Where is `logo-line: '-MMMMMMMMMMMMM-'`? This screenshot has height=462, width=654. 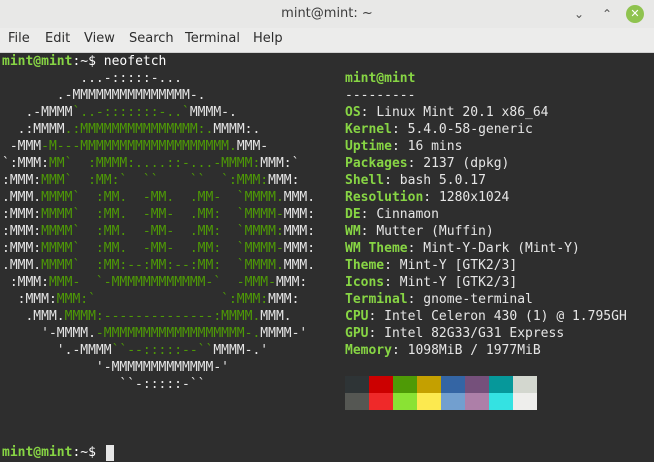 logo-line: '-MMMMMMMMMMMMM-' is located at coordinates (115, 367).